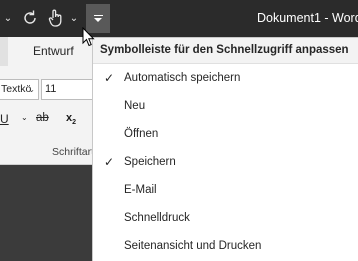  What do you see at coordinates (150, 162) in the screenshot?
I see `menu-item-label: Speichern` at bounding box center [150, 162].